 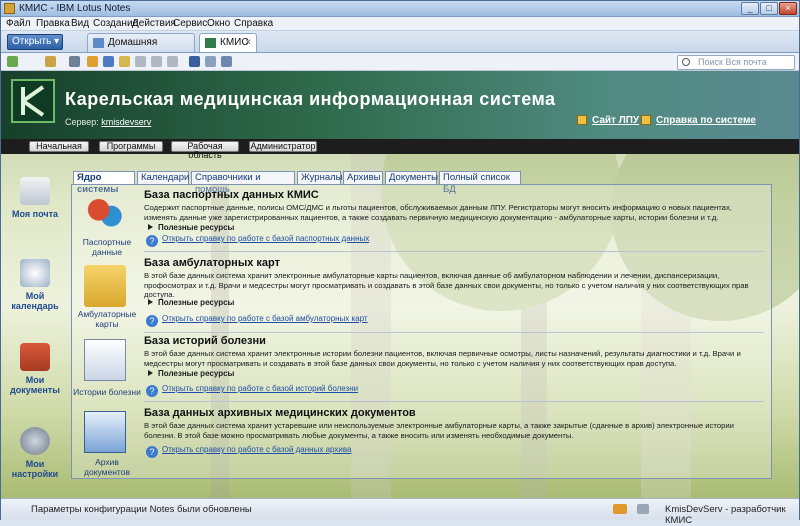 What do you see at coordinates (156, 61) in the screenshot?
I see `copy-icon` at bounding box center [156, 61].